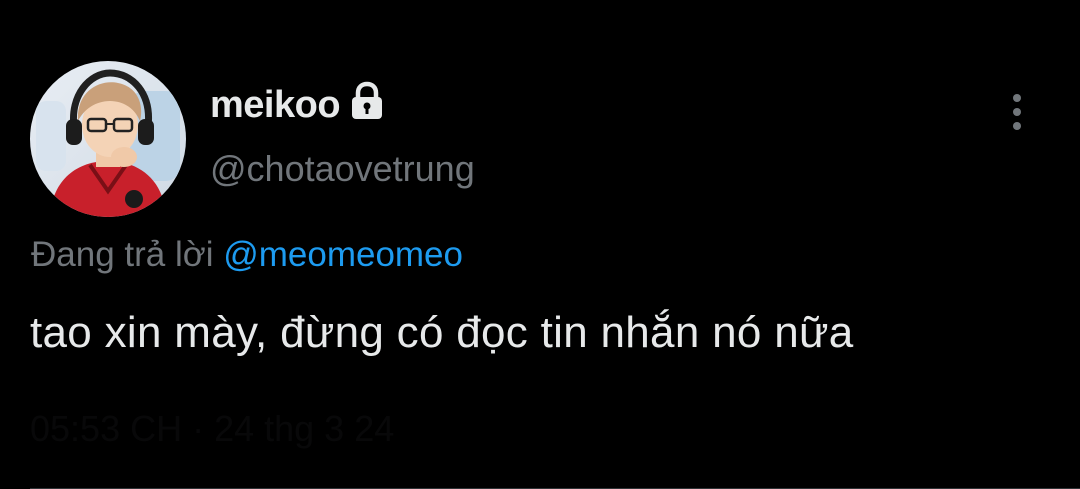 The width and height of the screenshot is (1080, 489). Describe the element at coordinates (343, 254) in the screenshot. I see `reply-mention-link: @meomeomeo` at that location.